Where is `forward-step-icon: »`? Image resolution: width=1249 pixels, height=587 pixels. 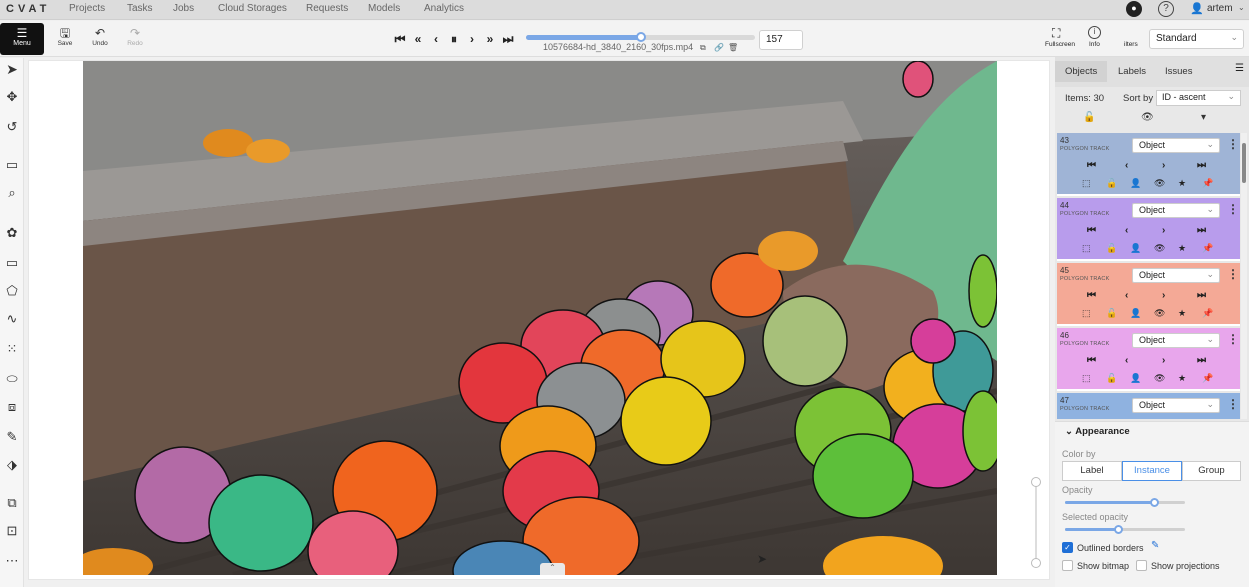 forward-step-icon: » is located at coordinates (490, 39).